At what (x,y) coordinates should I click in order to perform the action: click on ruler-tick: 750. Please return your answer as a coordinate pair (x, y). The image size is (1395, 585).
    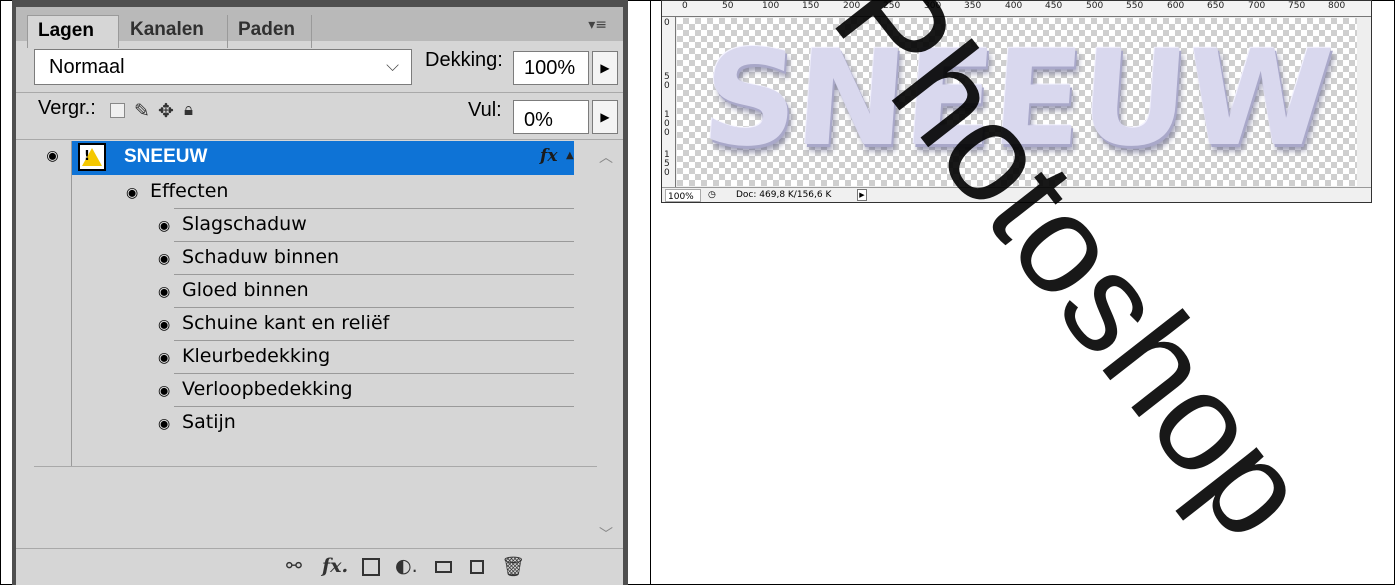
    Looking at the image, I should click on (1297, 6).